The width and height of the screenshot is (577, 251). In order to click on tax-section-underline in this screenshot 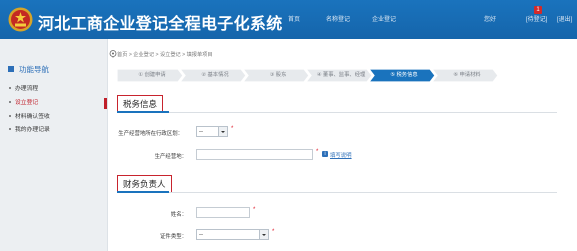, I will do `click(143, 112)`.